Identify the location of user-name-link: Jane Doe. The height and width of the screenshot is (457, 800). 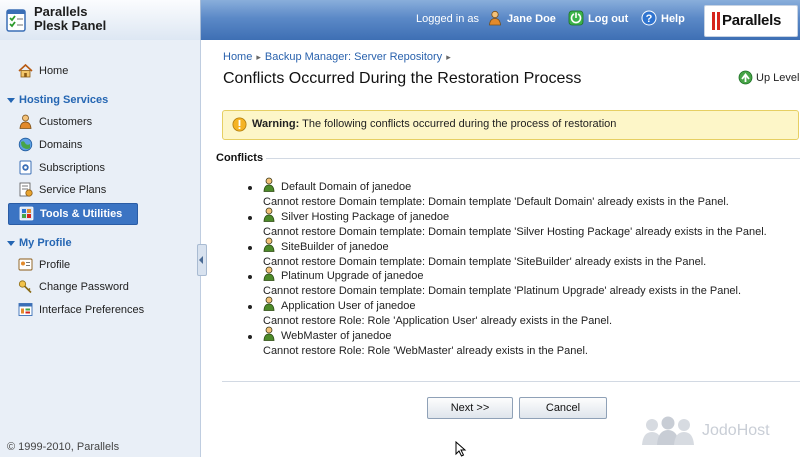
(531, 19).